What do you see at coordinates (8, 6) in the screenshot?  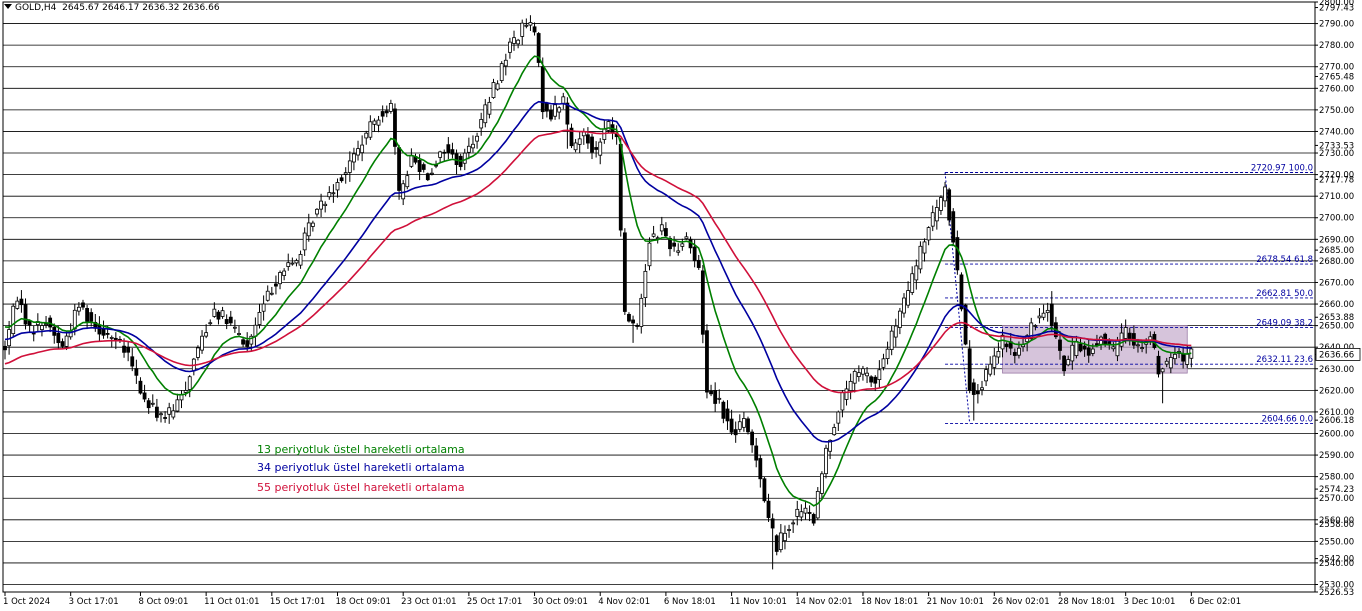 I see `collapse-triangle-icon` at bounding box center [8, 6].